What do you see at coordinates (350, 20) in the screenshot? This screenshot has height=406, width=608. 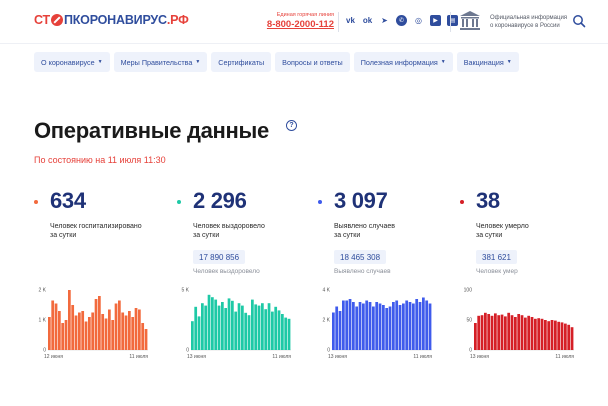 I see `vk-icon: vk` at bounding box center [350, 20].